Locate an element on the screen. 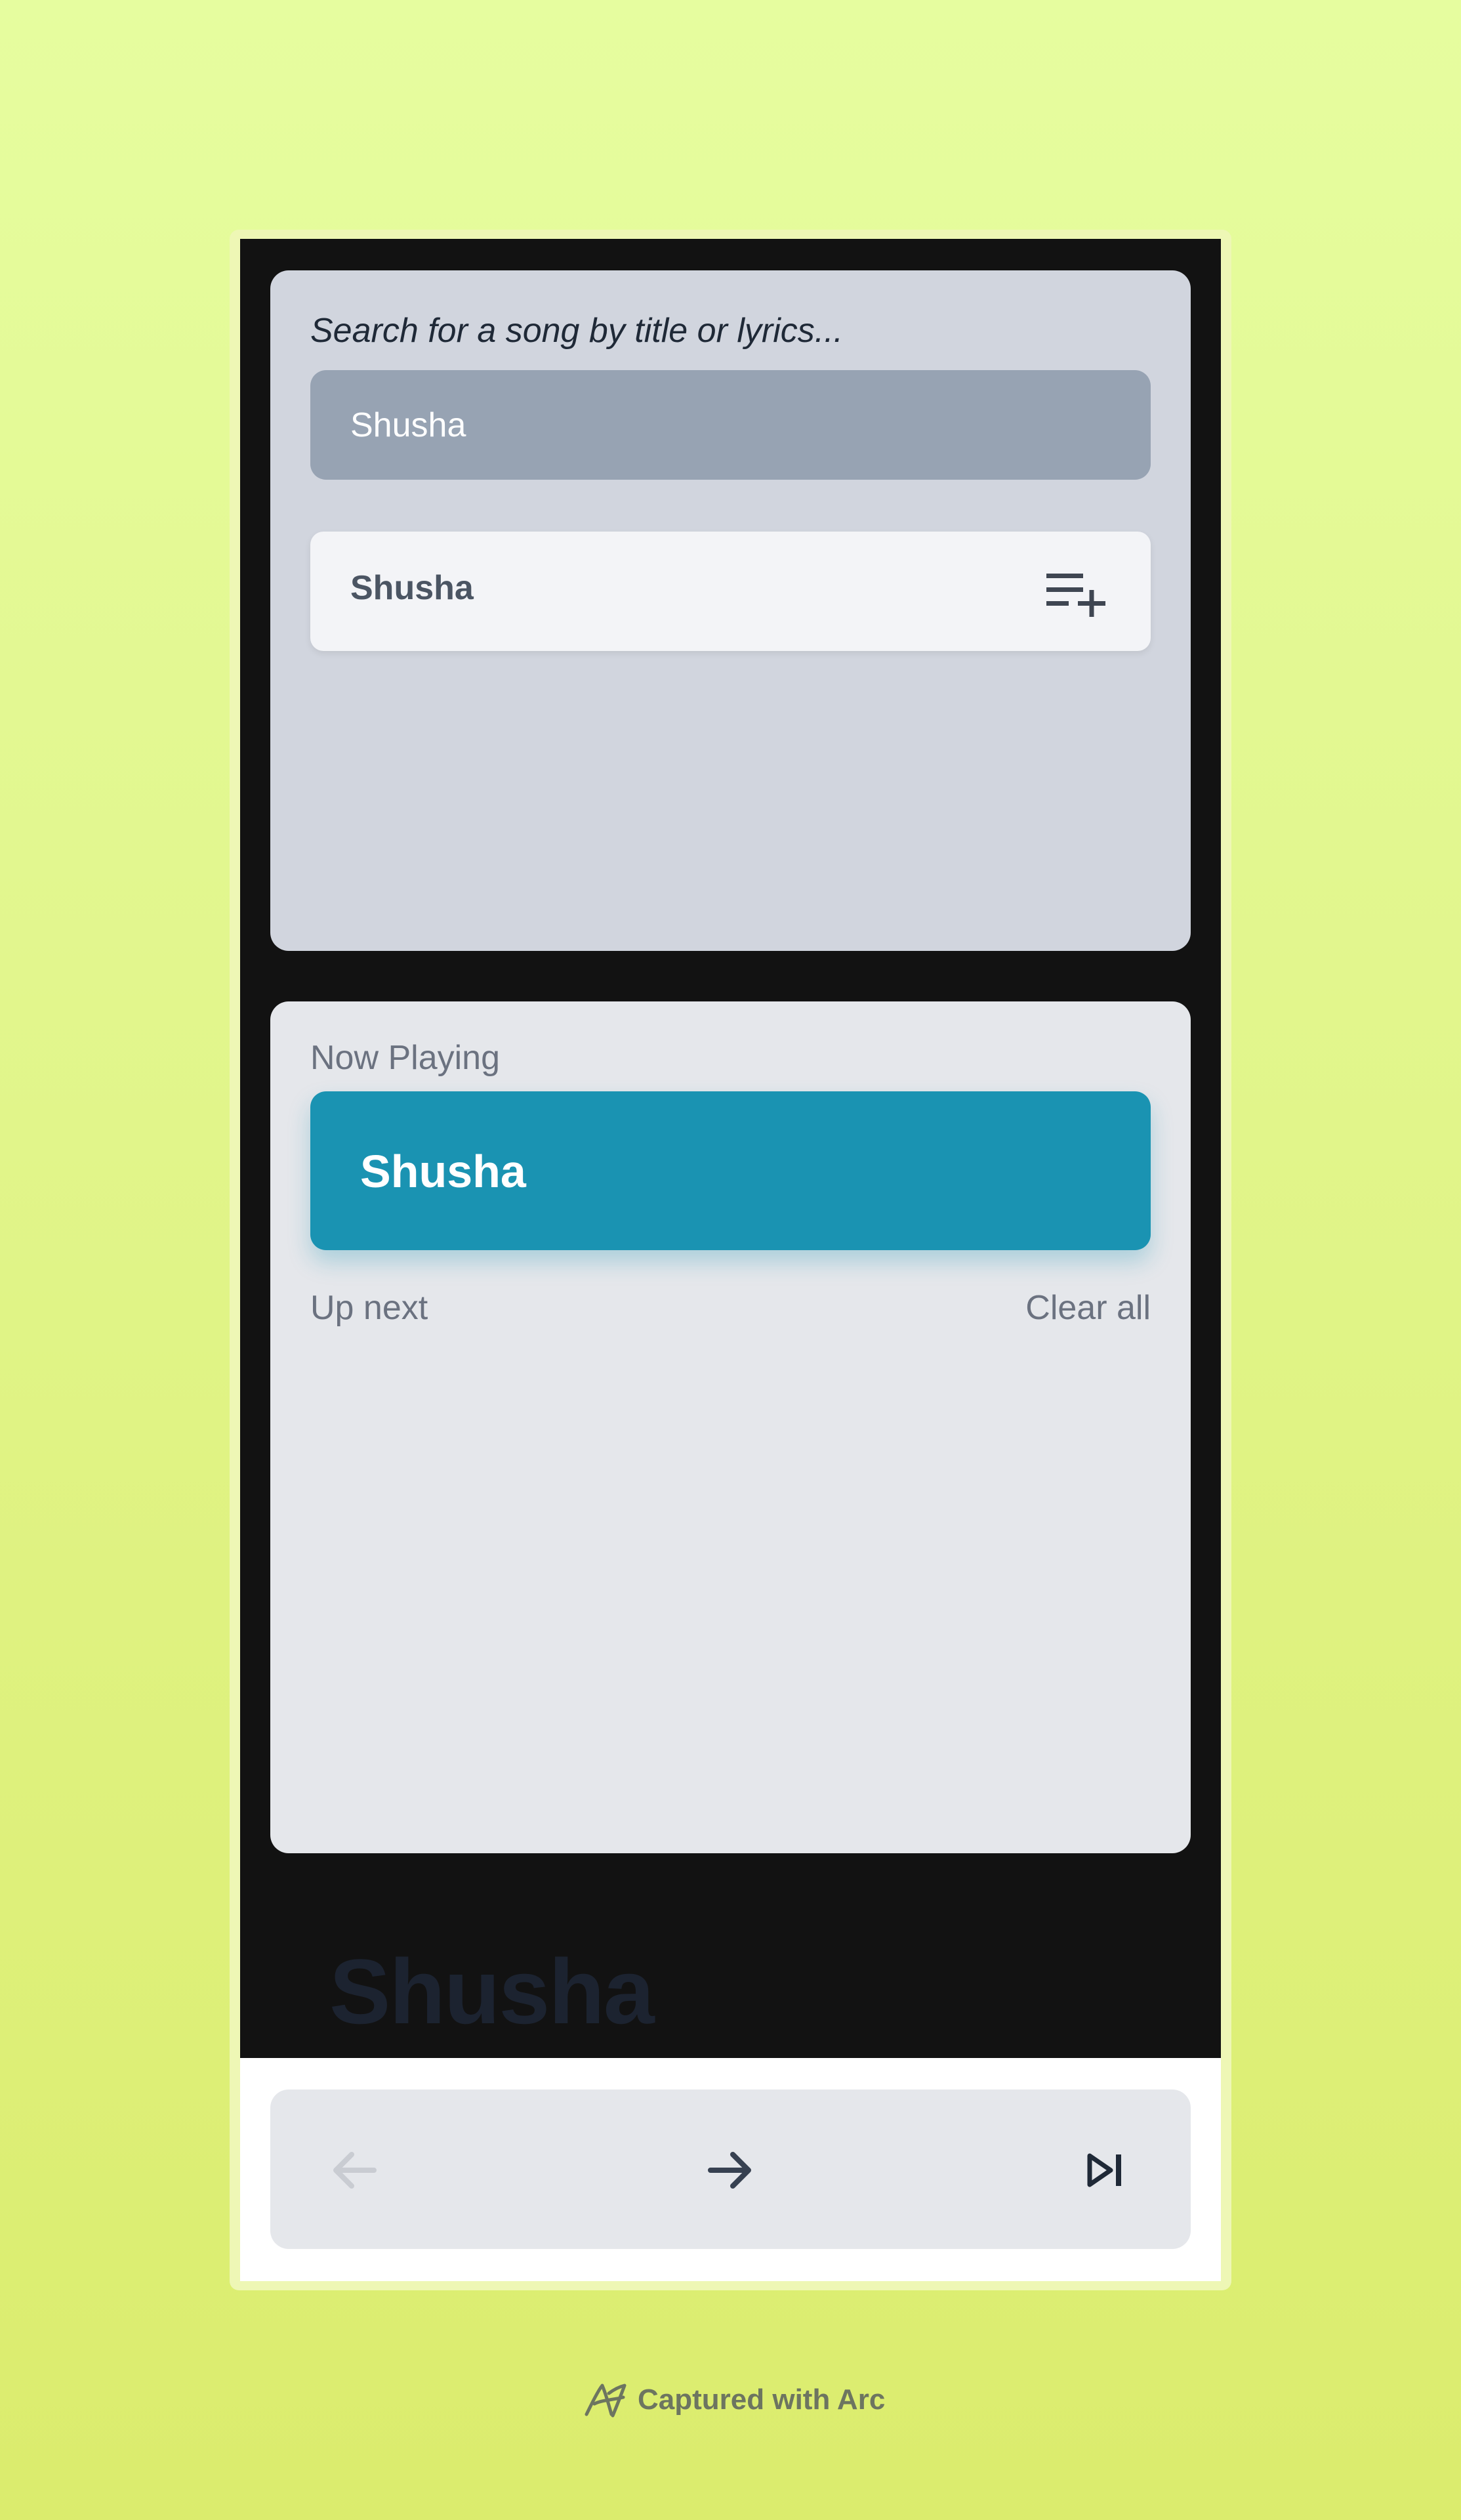  footer-capture-note: Captured with Arc is located at coordinates (734, 2400).